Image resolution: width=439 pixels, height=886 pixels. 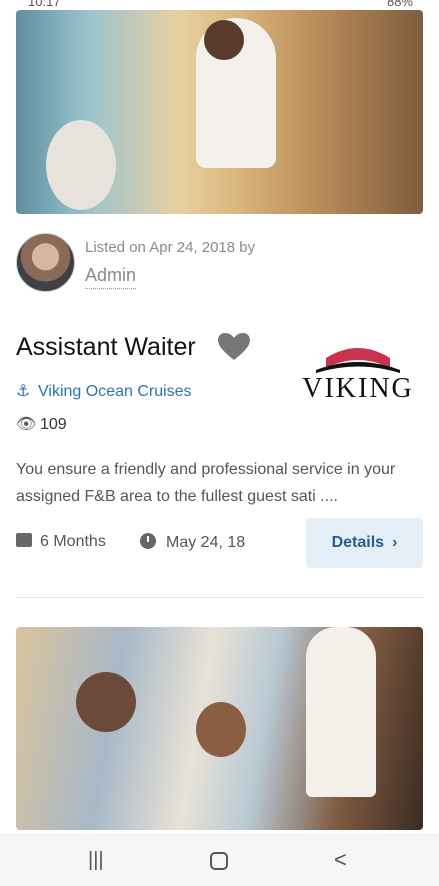 I want to click on job-duration: 6 Months, so click(x=61, y=542).